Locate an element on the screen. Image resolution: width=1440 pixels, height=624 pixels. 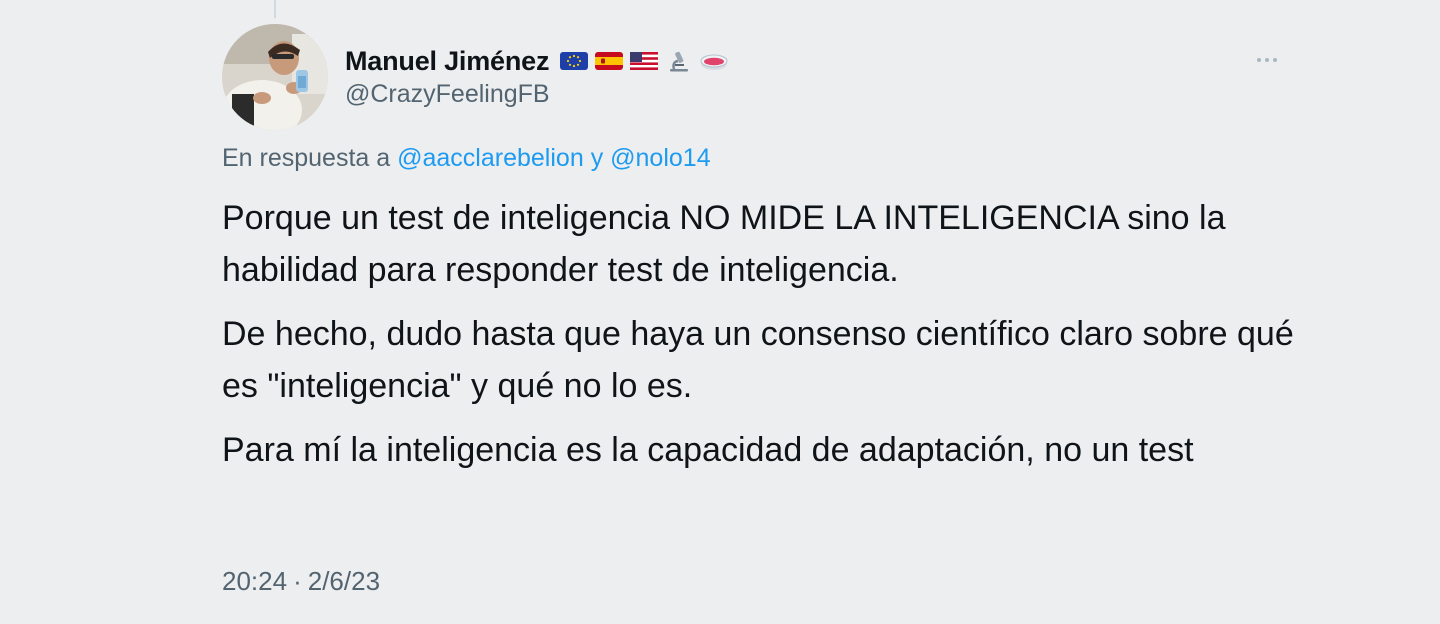
spain-flag-icon is located at coordinates (609, 61).